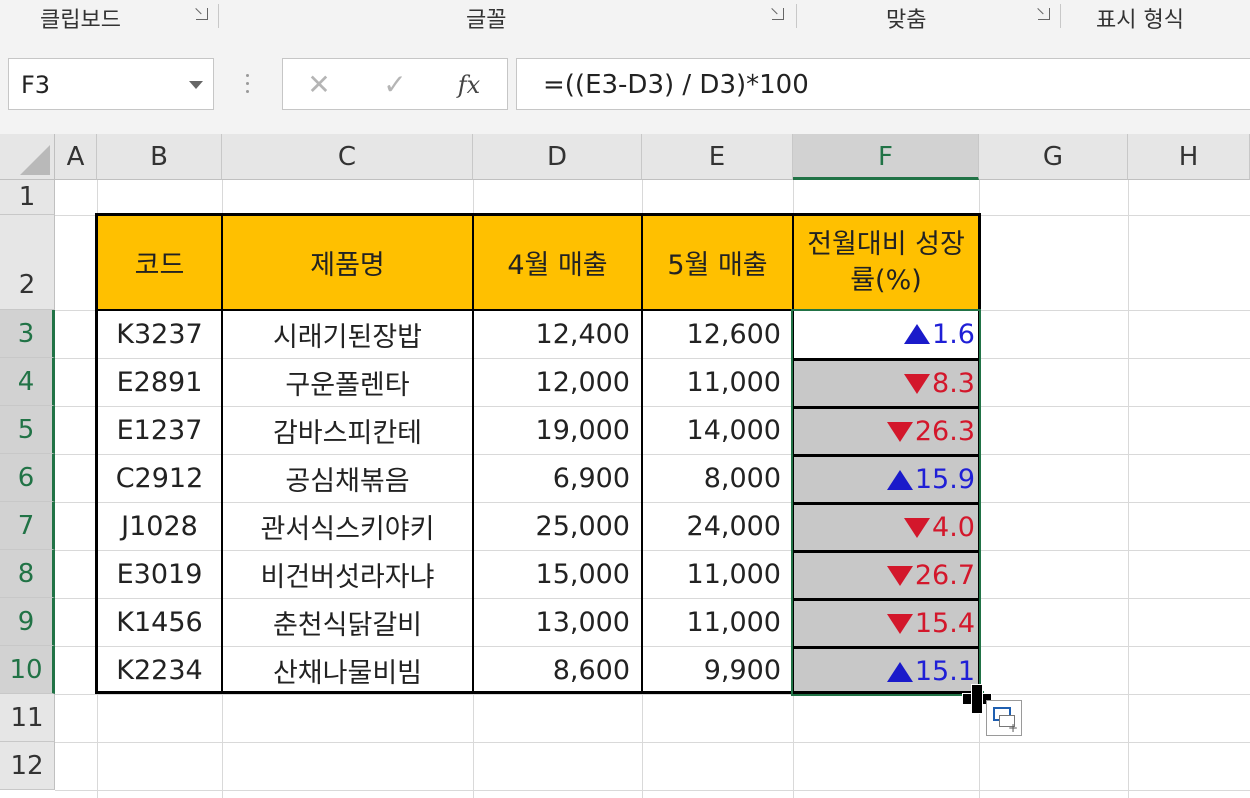  Describe the element at coordinates (886, 262) in the screenshot. I see `header-cell-growth: 전월대비 성장률(%)` at that location.